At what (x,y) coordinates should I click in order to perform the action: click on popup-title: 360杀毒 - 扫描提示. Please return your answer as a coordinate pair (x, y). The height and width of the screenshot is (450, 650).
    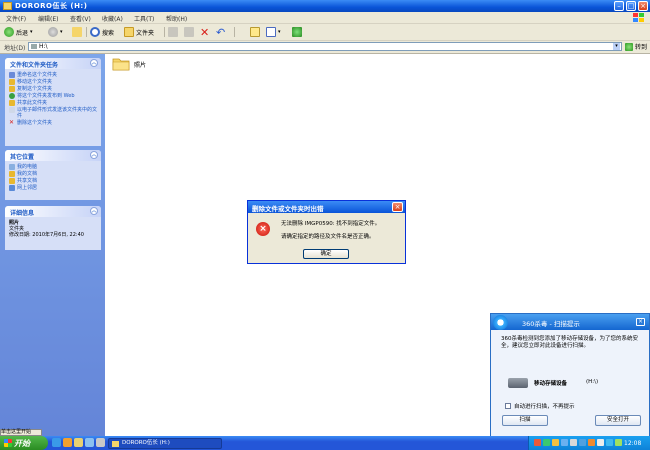
    Looking at the image, I should click on (551, 324).